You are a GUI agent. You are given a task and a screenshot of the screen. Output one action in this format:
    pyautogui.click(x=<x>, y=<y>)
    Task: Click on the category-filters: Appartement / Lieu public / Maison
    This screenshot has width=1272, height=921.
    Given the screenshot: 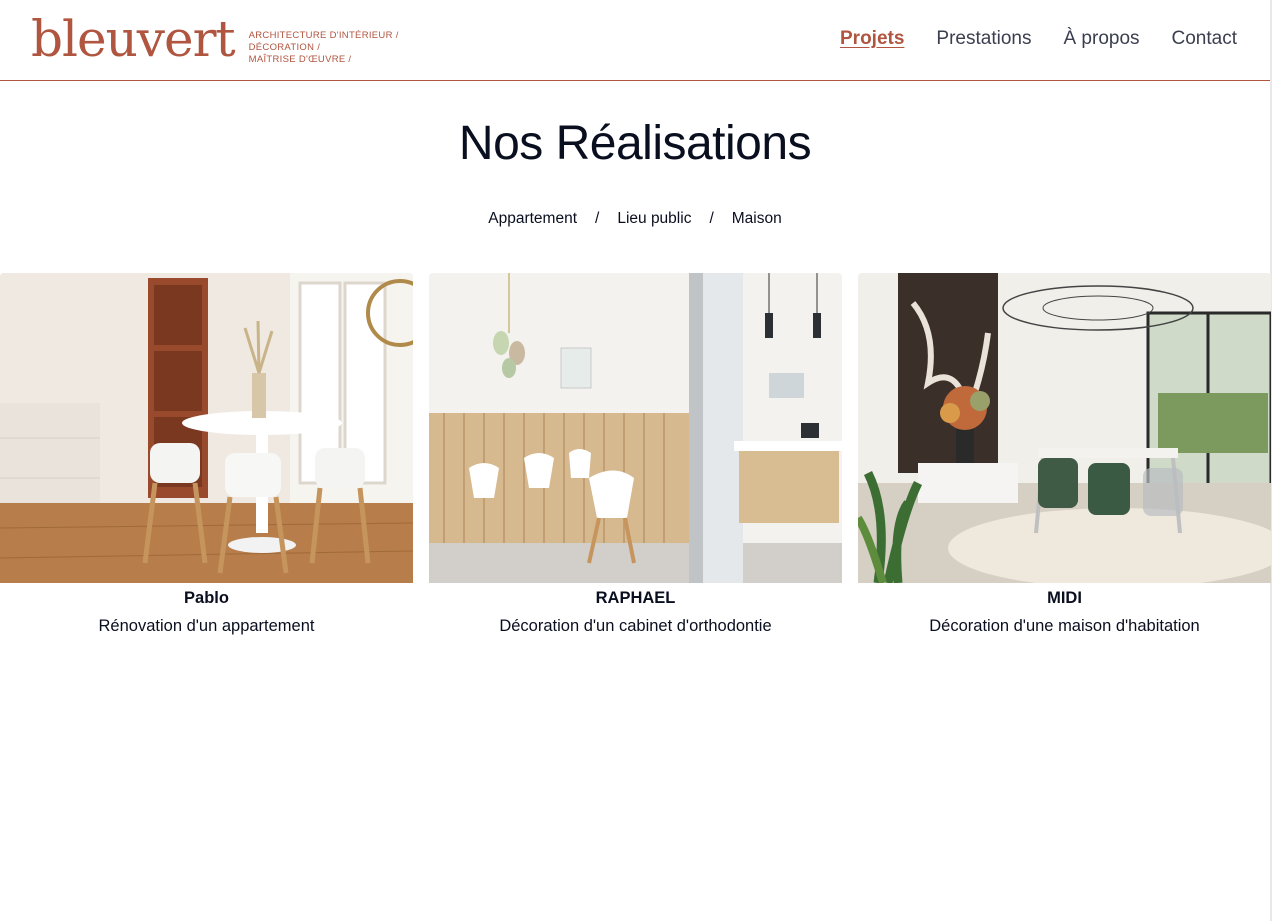 What is the action you would take?
    pyautogui.click(x=635, y=219)
    